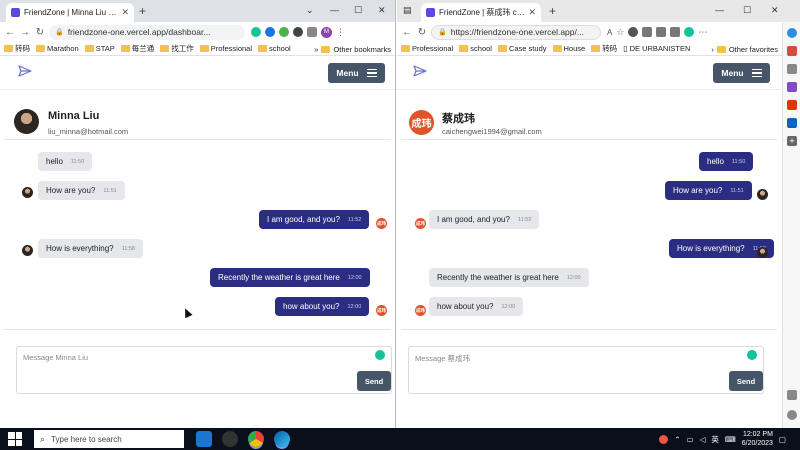 The image size is (800, 450). What do you see at coordinates (427, 48) in the screenshot?
I see `favorite-item: Professional` at bounding box center [427, 48].